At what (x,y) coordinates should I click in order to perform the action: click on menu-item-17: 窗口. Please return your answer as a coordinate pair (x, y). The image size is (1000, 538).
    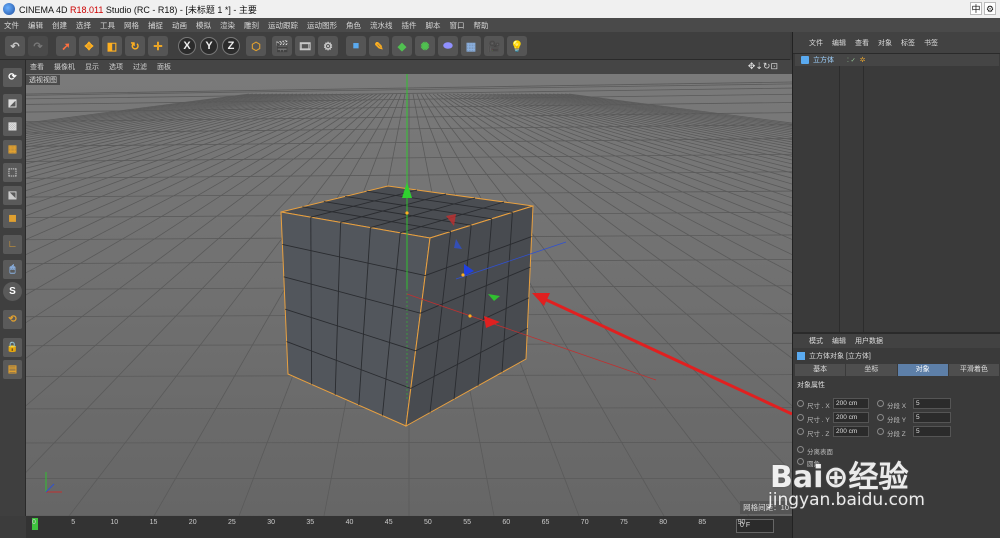
    Looking at the image, I should click on (457, 25).